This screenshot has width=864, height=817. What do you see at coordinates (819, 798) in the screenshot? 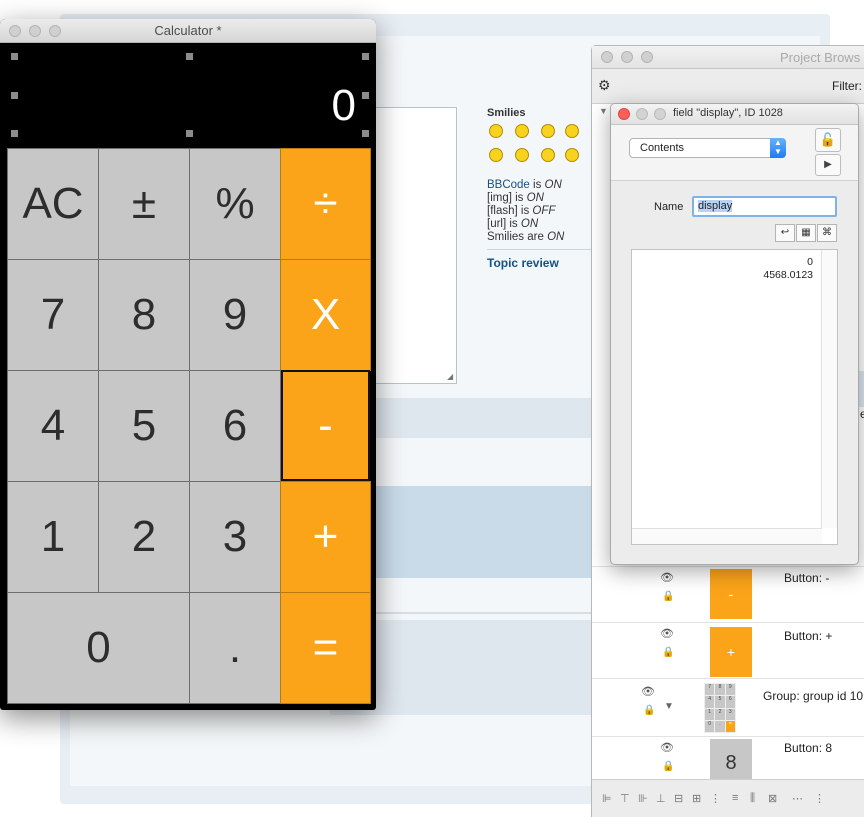
I see `options-icon: ⋮` at bounding box center [819, 798].